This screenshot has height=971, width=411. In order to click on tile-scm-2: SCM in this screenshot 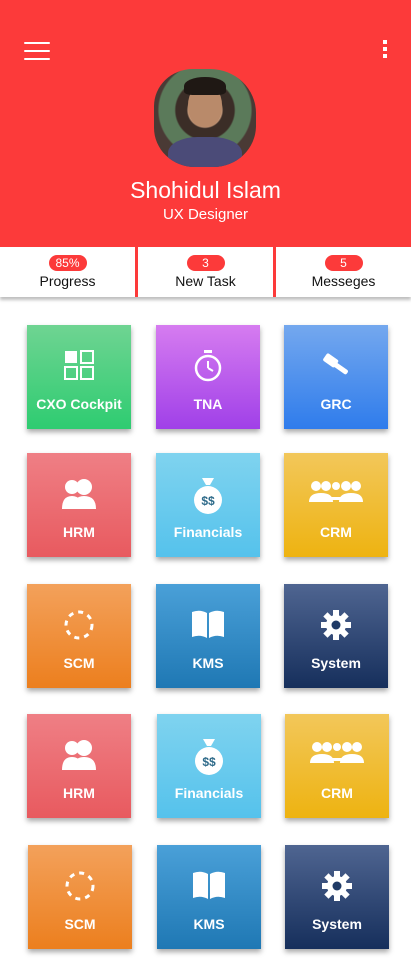, I will do `click(80, 897)`.